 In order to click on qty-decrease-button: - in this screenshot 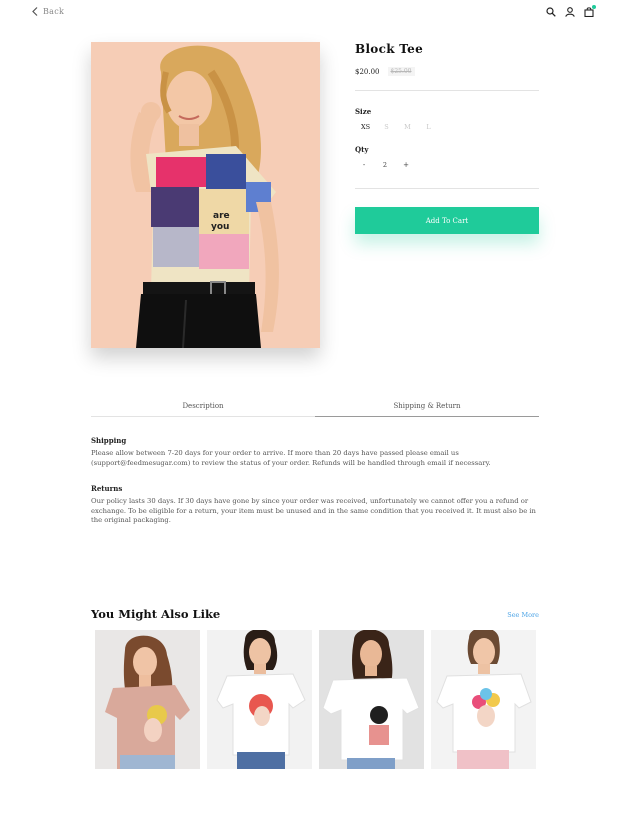, I will do `click(364, 165)`.